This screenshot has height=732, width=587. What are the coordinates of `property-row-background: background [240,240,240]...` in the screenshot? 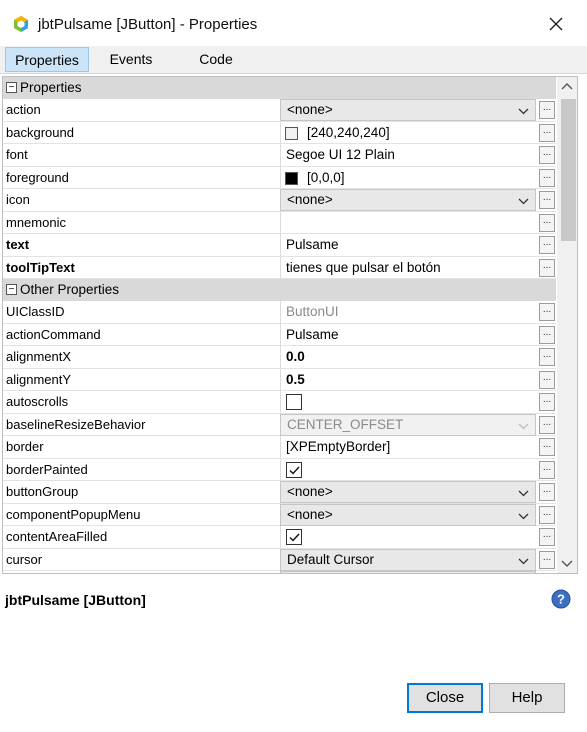 It's located at (279, 132).